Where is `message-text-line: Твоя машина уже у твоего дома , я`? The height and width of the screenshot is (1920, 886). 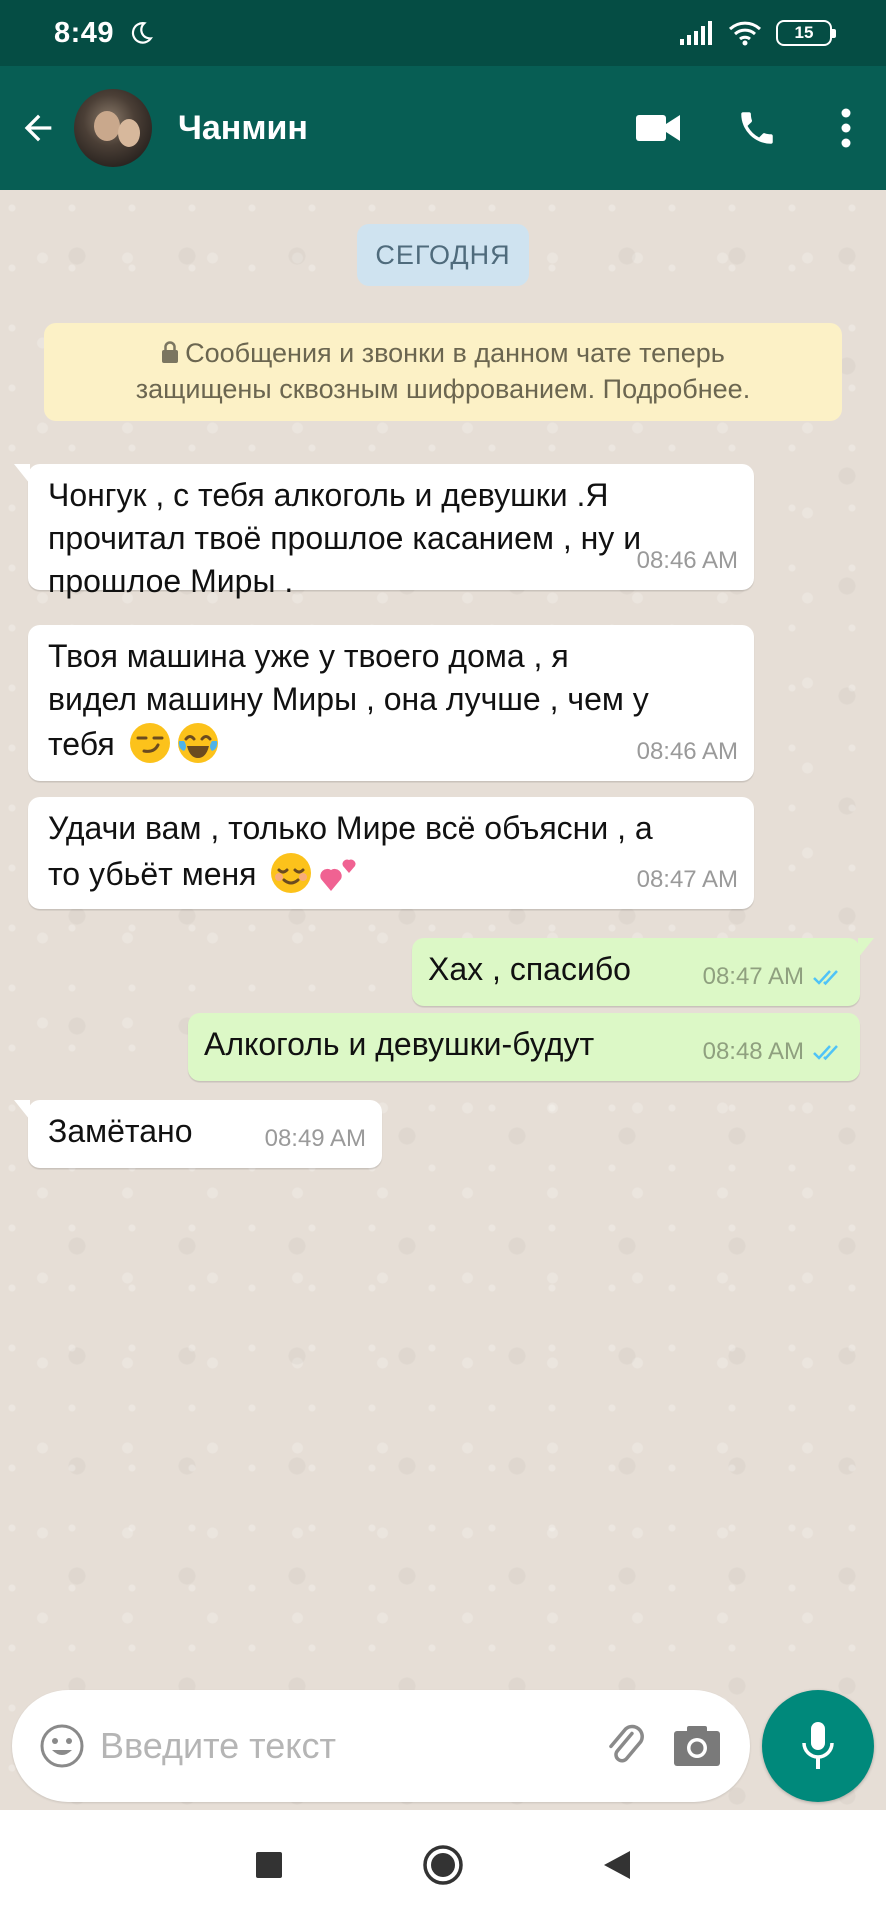 message-text-line: Твоя машина уже у твоего дома , я is located at coordinates (308, 656).